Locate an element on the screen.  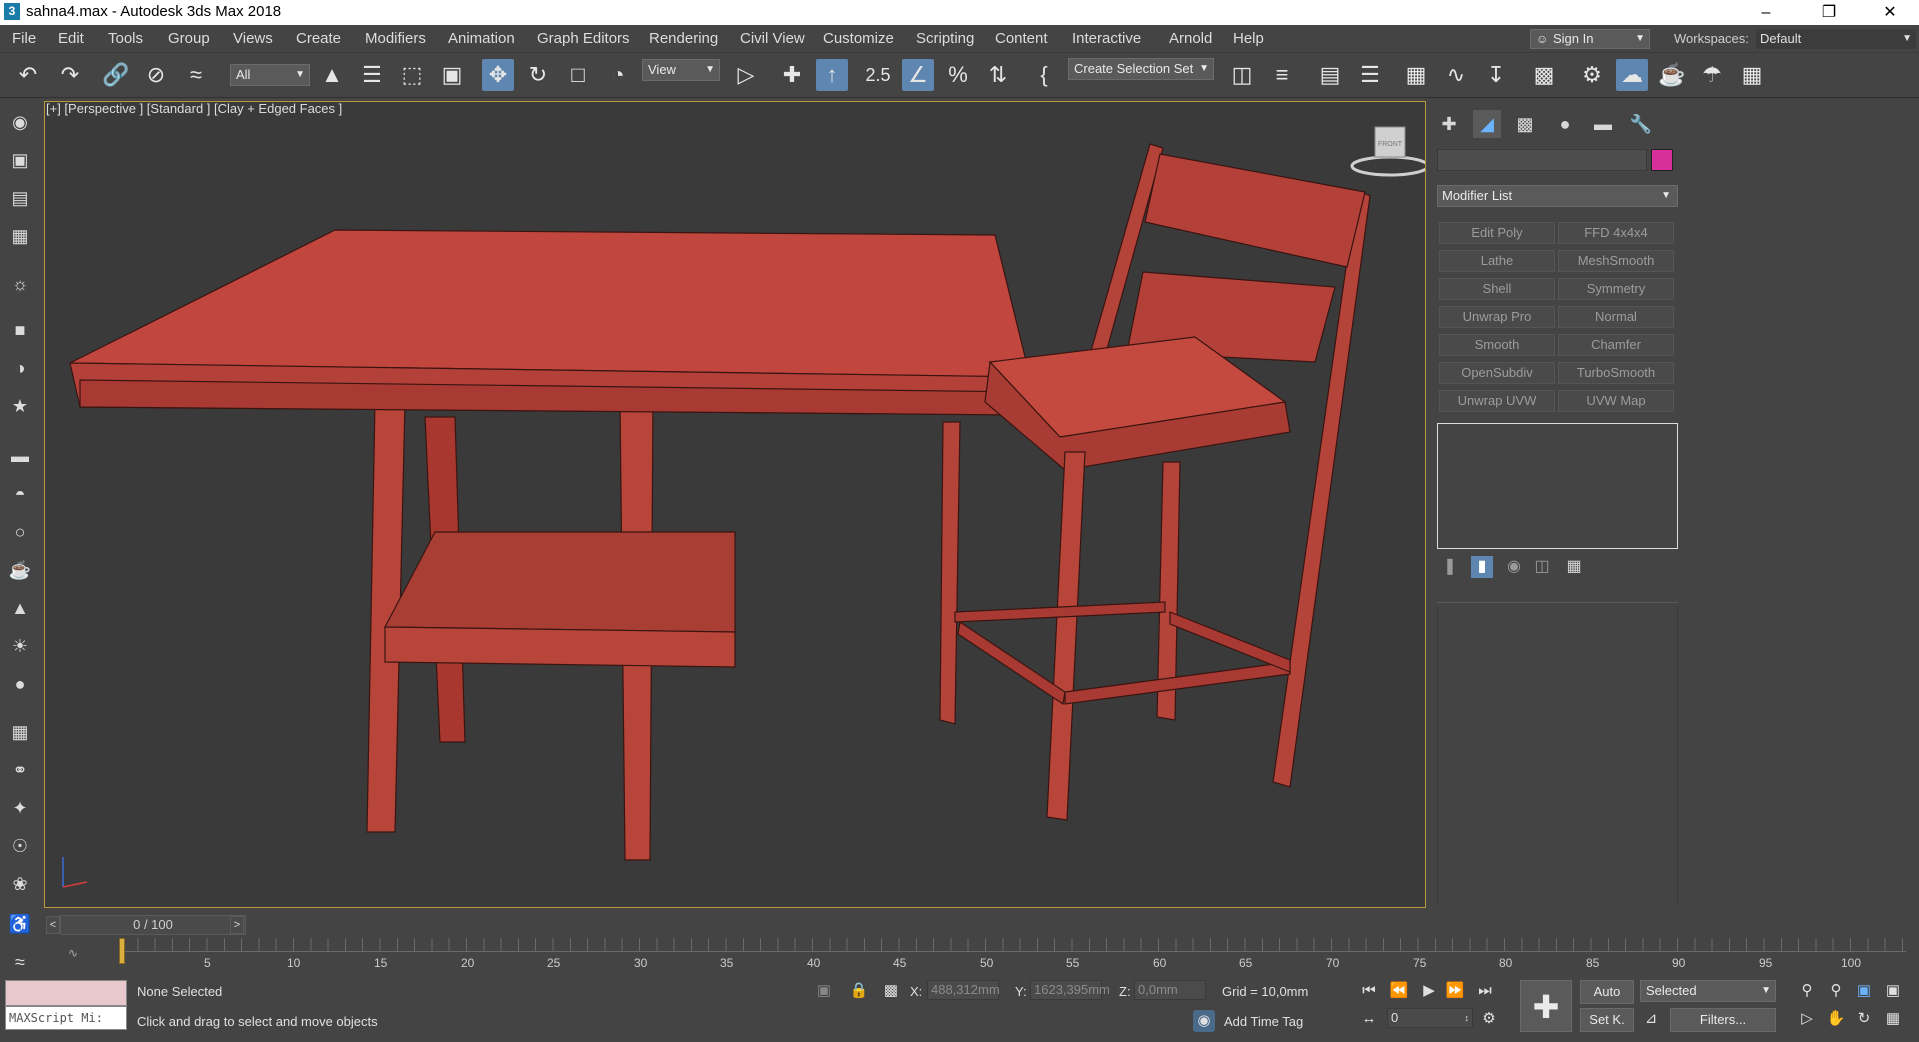
globe-icon: ☉ is located at coordinates (20, 846).